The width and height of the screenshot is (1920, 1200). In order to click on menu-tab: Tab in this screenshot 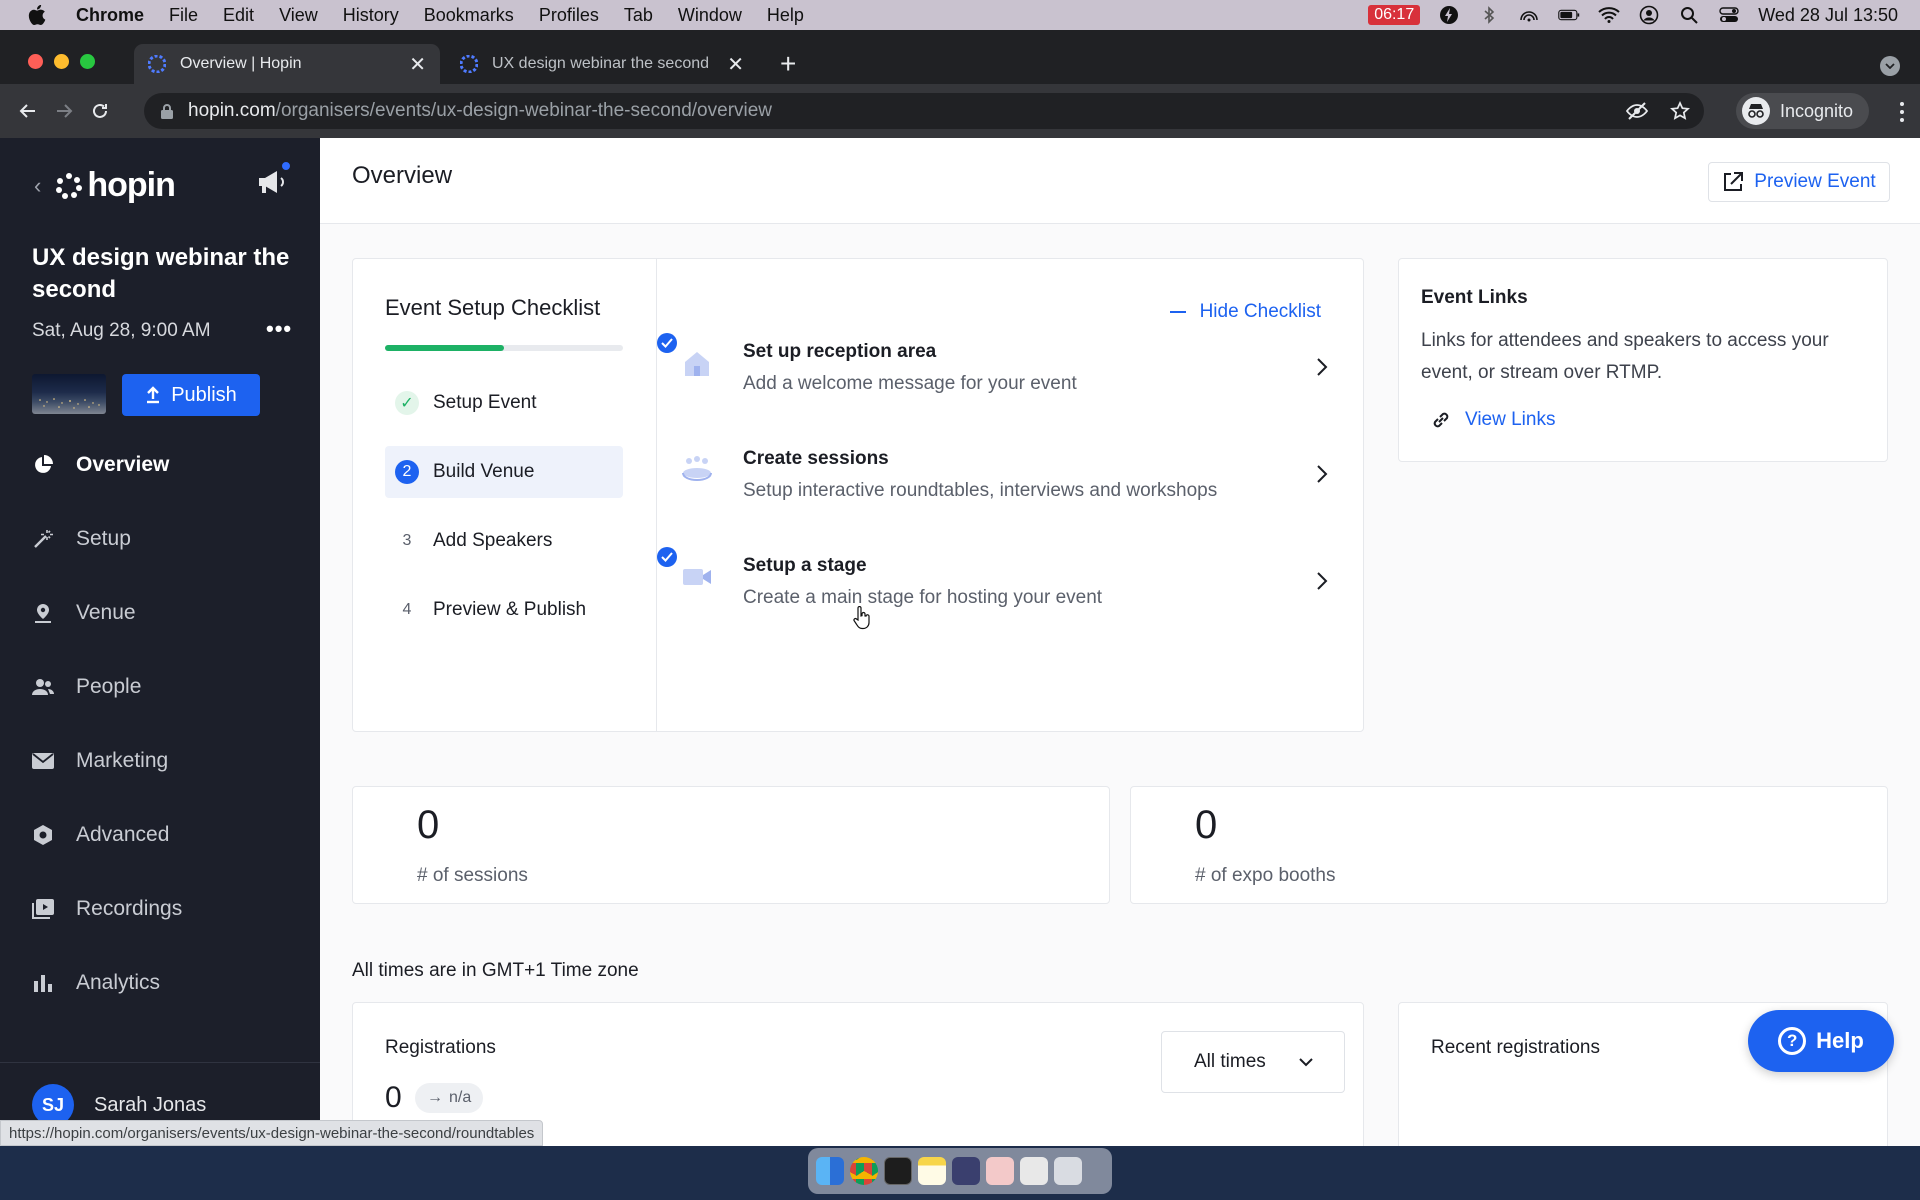, I will do `click(638, 15)`.